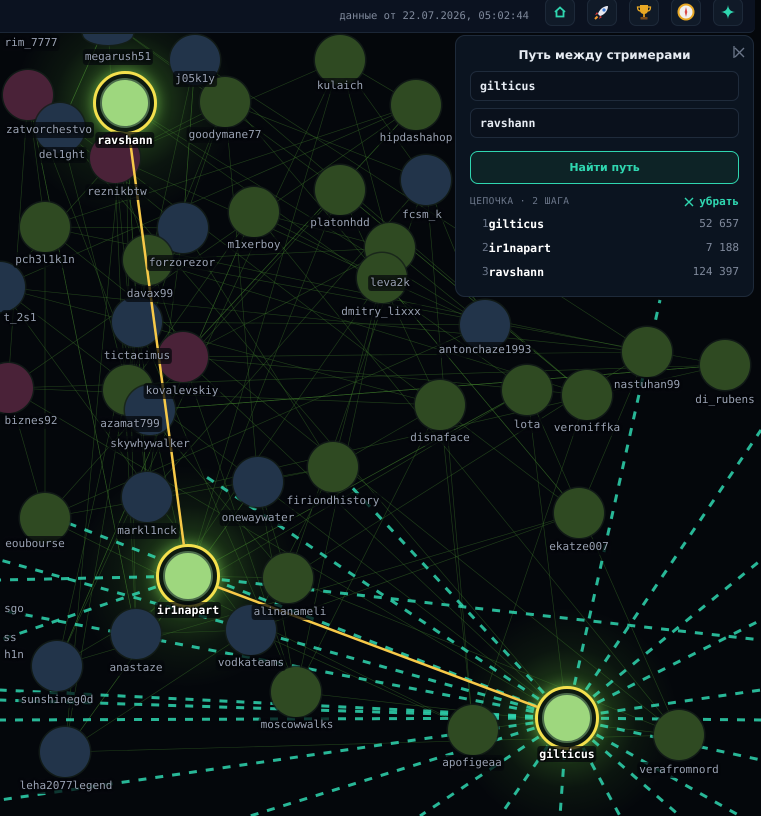 The image size is (761, 816). What do you see at coordinates (604, 86) in the screenshot?
I see `streamer-input: gilticus` at bounding box center [604, 86].